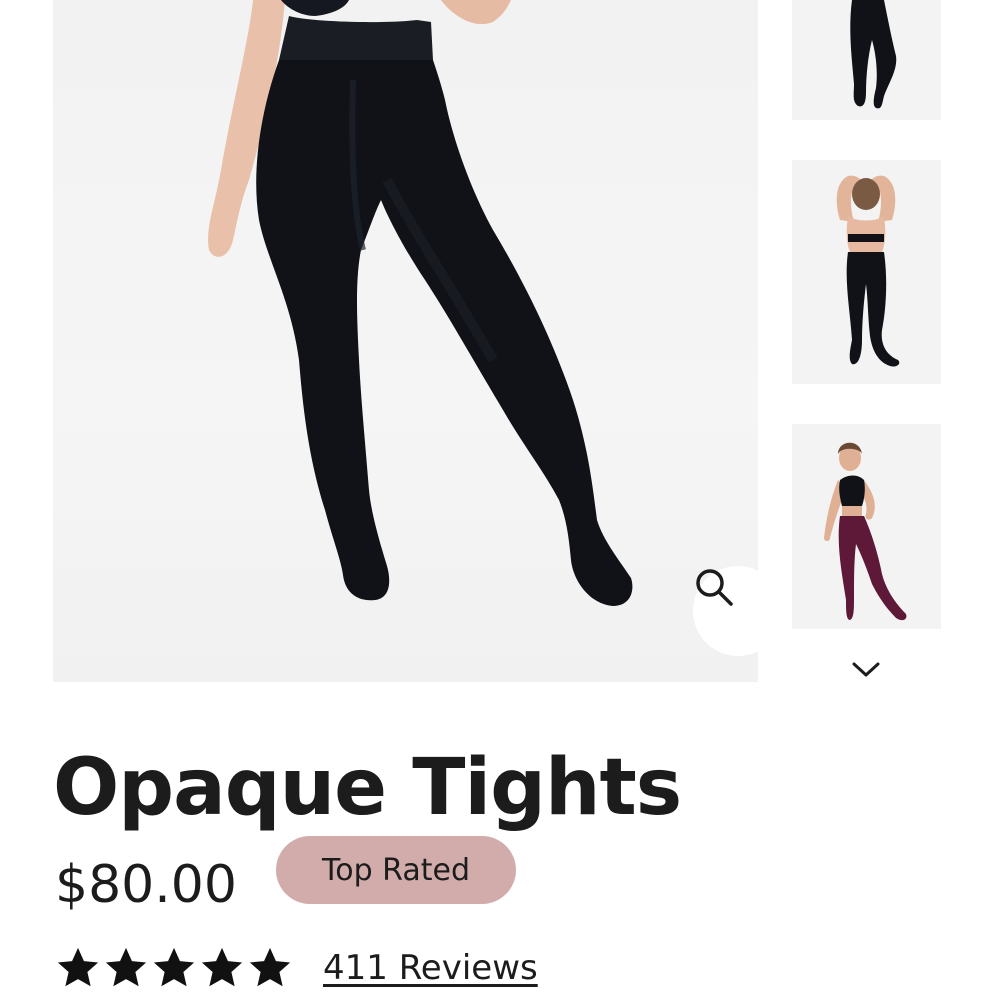 Image resolution: width=1000 pixels, height=1000 pixels. What do you see at coordinates (146, 885) in the screenshot?
I see `product-price: $80.00` at bounding box center [146, 885].